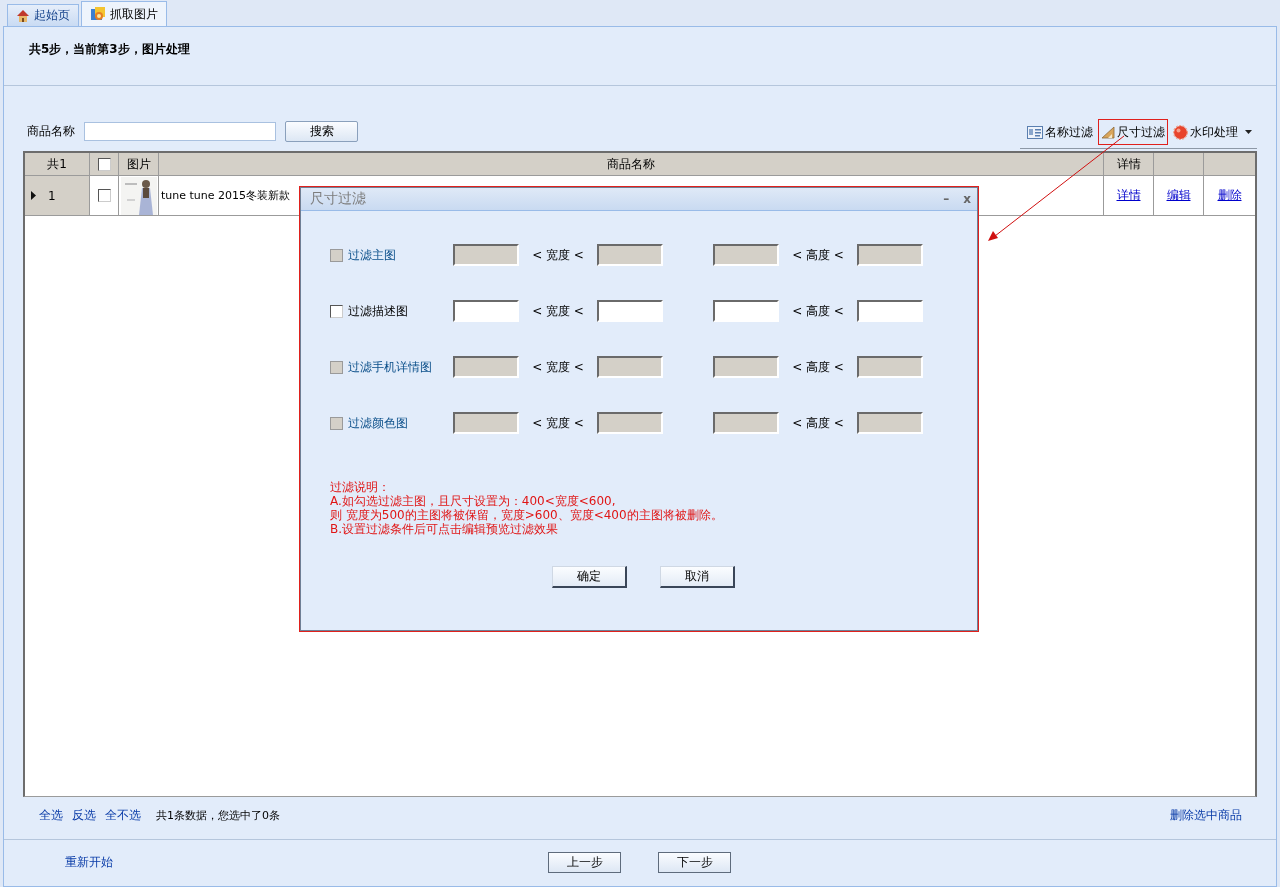 The width and height of the screenshot is (1280, 887). Describe the element at coordinates (631, 164) in the screenshot. I see `column-header: 商品名称` at that location.